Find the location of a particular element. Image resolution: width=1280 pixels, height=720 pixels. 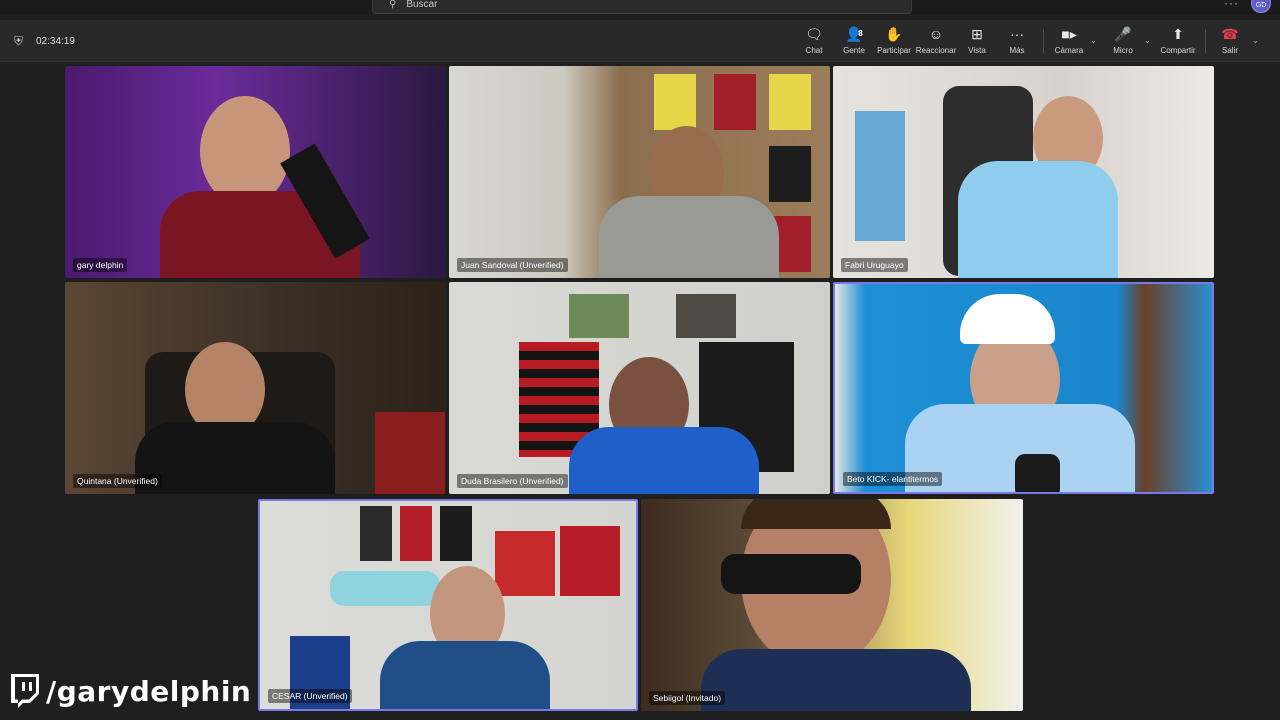

account-avatar: GD is located at coordinates (1261, 6).